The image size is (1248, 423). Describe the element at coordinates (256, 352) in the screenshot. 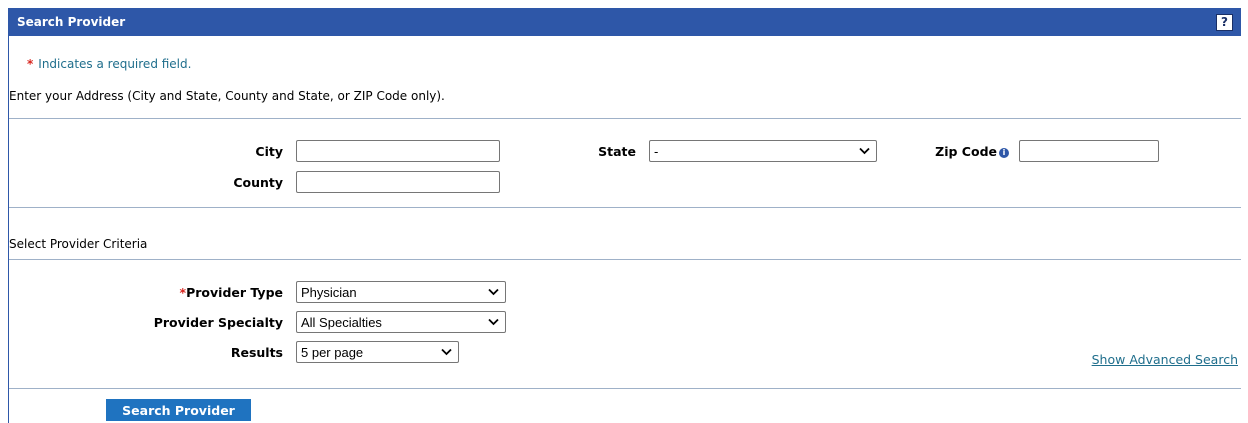

I see `results-label: Results` at that location.